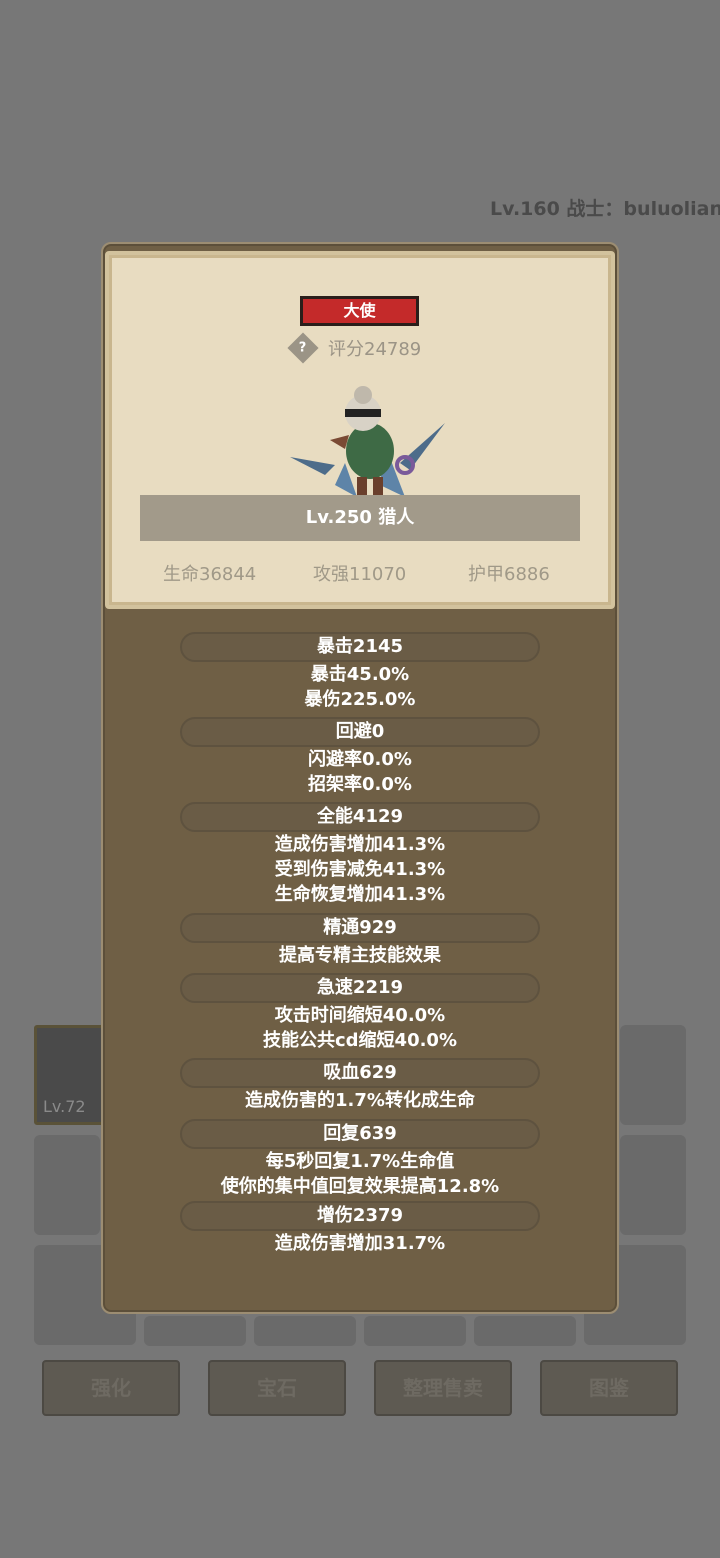 The image size is (720, 1558). I want to click on attr-header-haste: 急速2219, so click(360, 988).